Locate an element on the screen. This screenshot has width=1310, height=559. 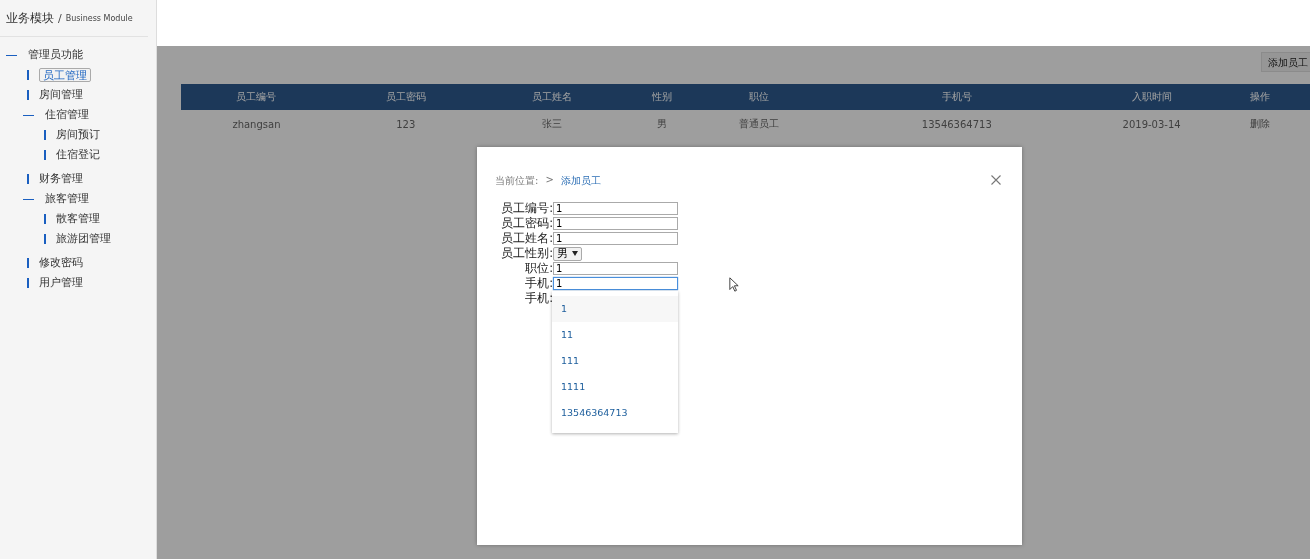
menu-item: 散客管理 is located at coordinates (78, 219).